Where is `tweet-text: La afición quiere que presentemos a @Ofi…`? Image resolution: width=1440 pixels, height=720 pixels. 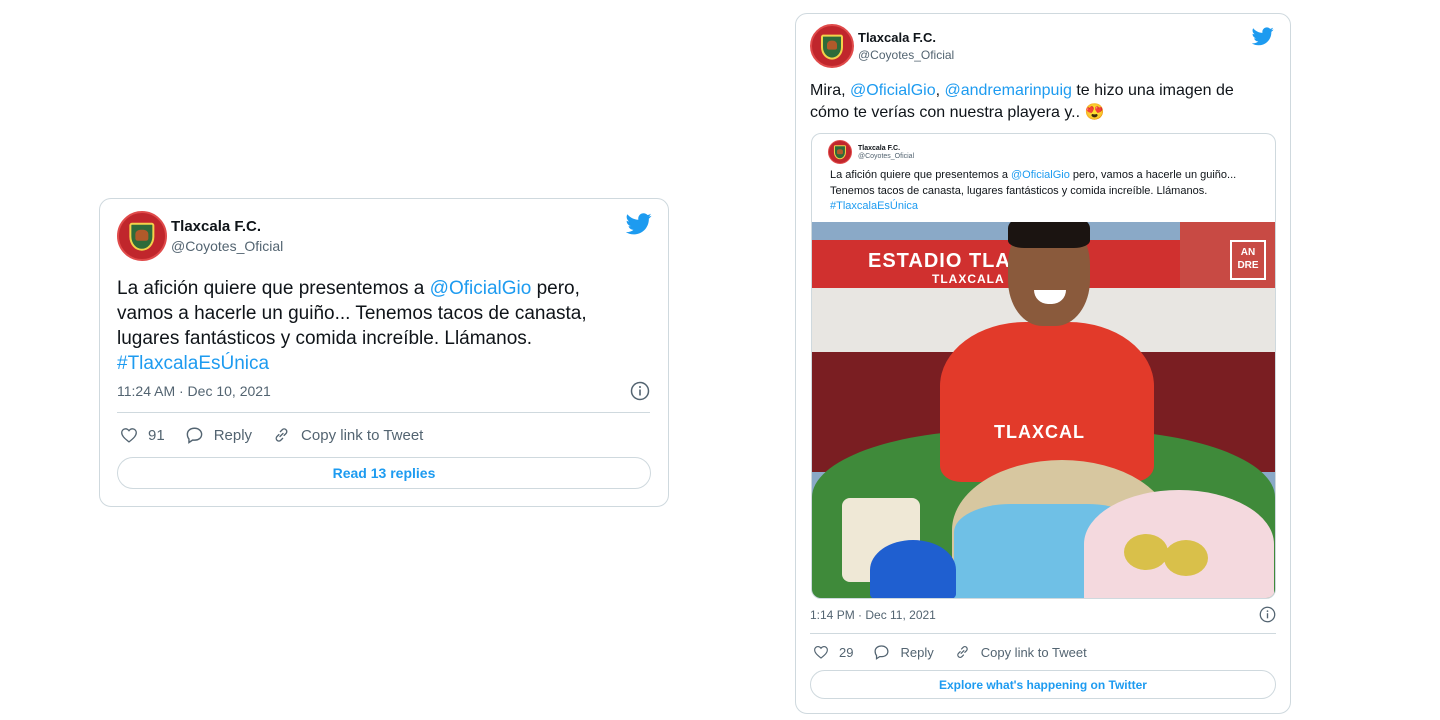 tweet-text: La afición quiere que presentemos a @Ofi… is located at coordinates (372, 326).